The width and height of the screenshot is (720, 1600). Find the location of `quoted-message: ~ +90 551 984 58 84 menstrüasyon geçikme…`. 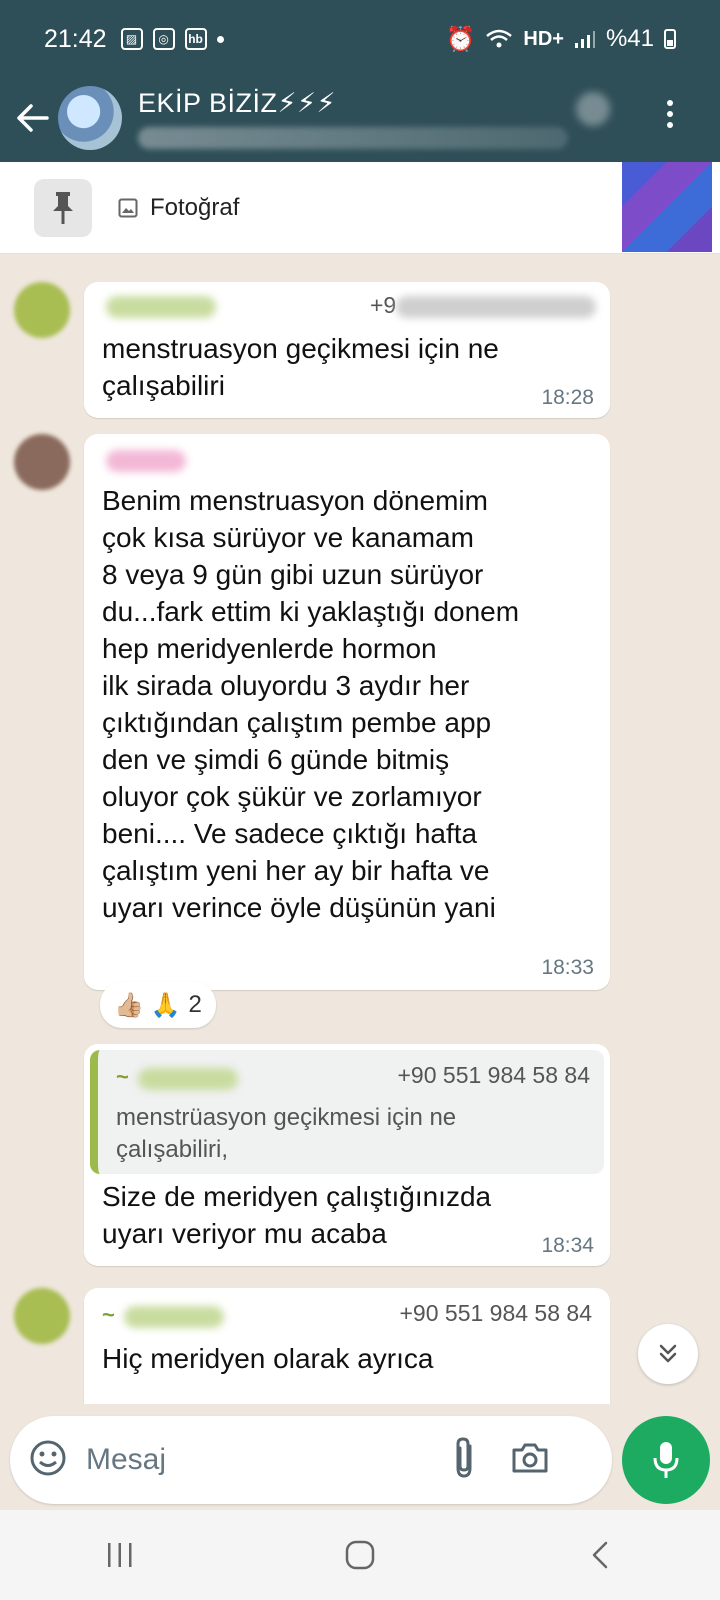

quoted-message: ~ +90 551 984 58 84 menstrüasyon geçikme… is located at coordinates (347, 1112).